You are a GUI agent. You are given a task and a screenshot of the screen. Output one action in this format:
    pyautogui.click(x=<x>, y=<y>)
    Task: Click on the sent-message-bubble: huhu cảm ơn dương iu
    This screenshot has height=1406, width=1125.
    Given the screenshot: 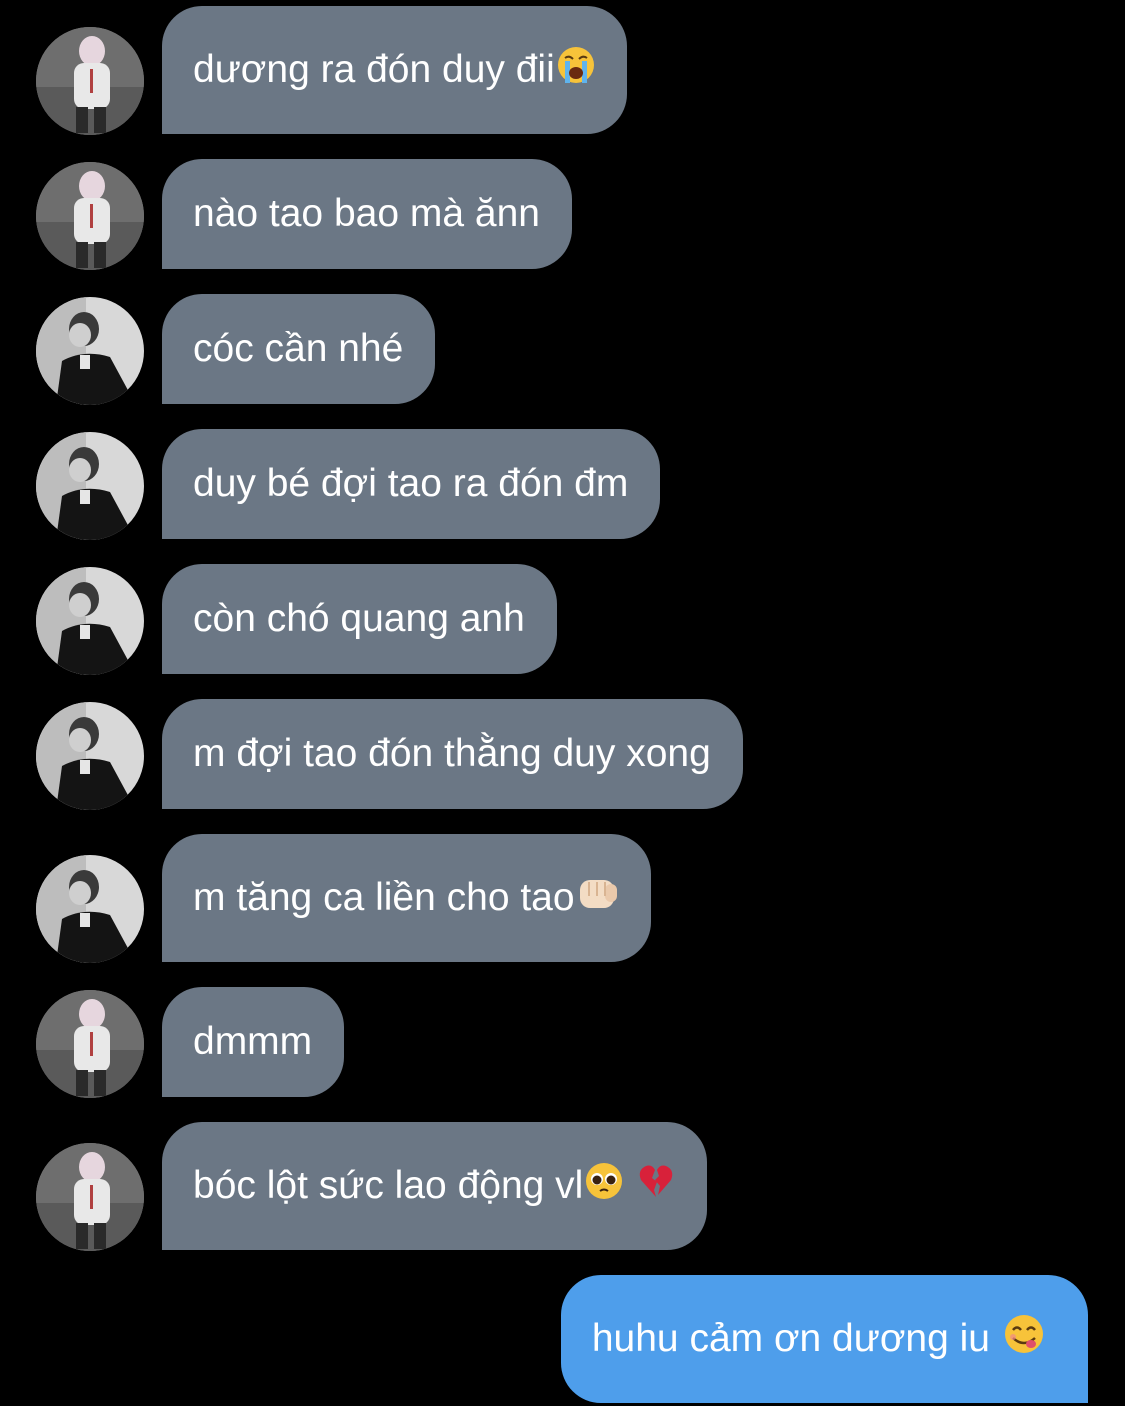 What is the action you would take?
    pyautogui.click(x=824, y=1339)
    